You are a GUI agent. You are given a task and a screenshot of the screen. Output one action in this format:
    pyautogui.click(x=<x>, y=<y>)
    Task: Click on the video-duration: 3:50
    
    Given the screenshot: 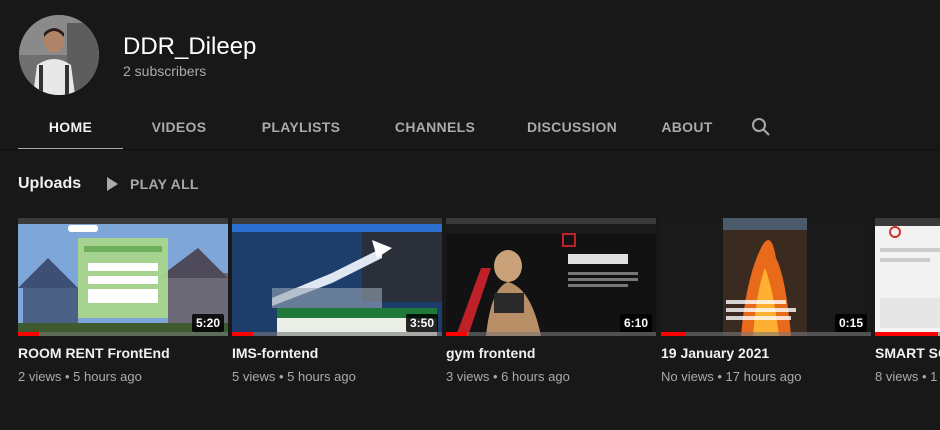 What is the action you would take?
    pyautogui.click(x=421, y=323)
    